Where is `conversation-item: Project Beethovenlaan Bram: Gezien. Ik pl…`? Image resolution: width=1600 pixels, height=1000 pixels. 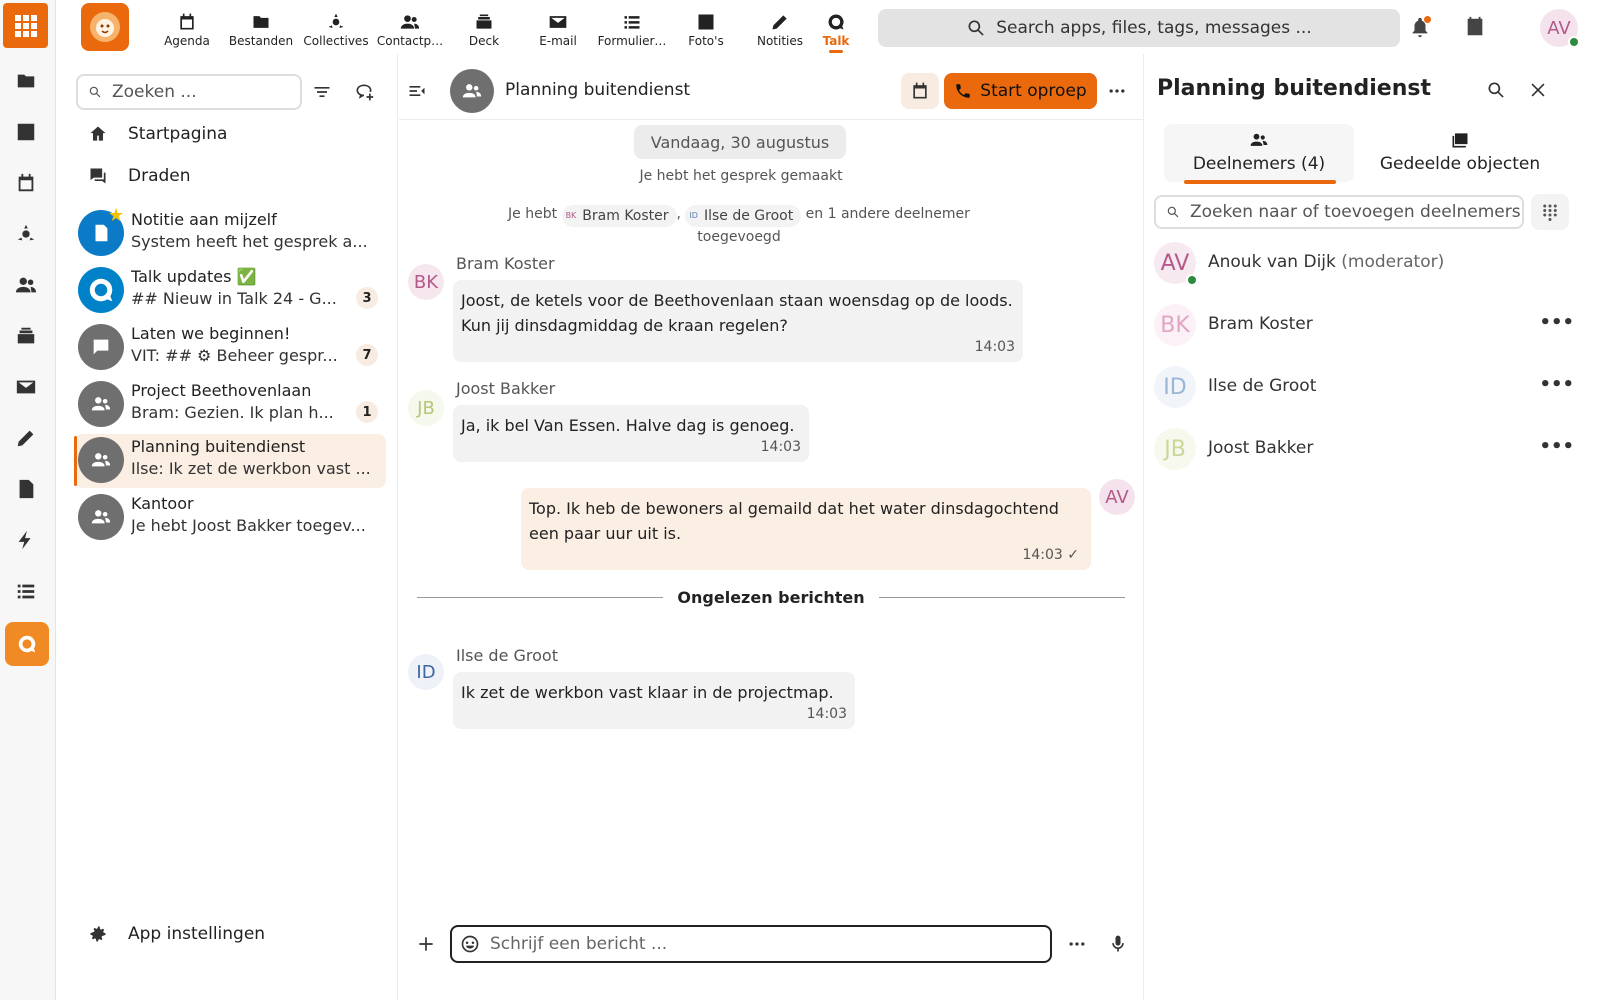 conversation-item: Project Beethovenlaan Bram: Gezien. Ik pl… is located at coordinates (230, 405).